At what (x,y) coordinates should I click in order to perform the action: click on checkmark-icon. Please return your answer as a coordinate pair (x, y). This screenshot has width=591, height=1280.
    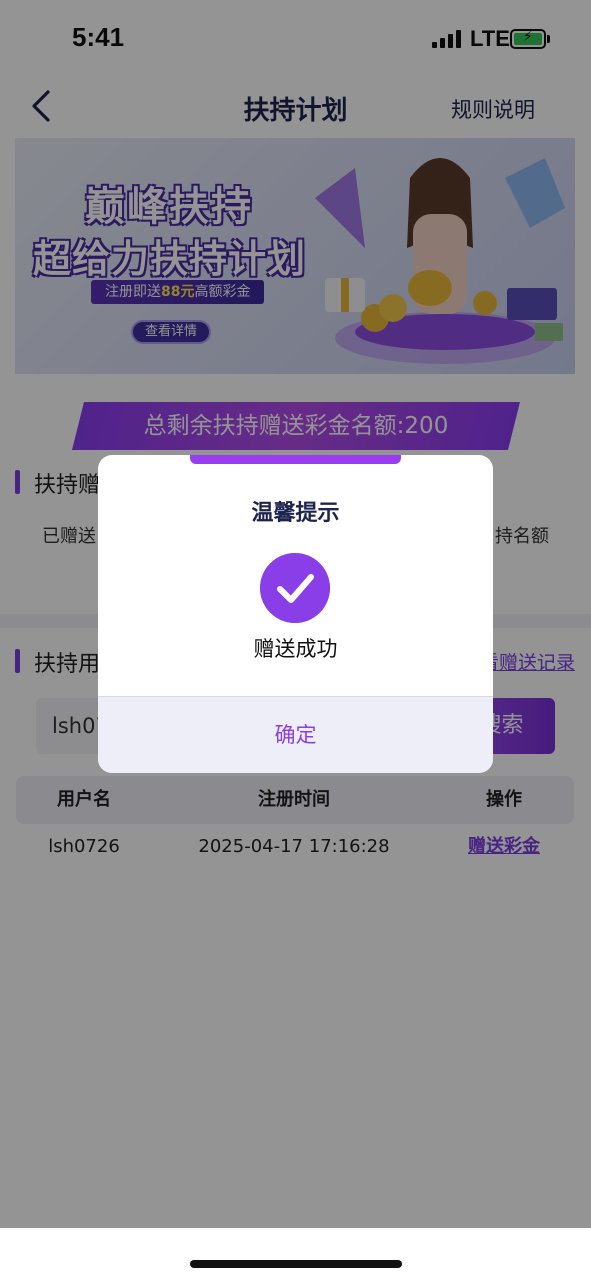
    Looking at the image, I should click on (295, 588).